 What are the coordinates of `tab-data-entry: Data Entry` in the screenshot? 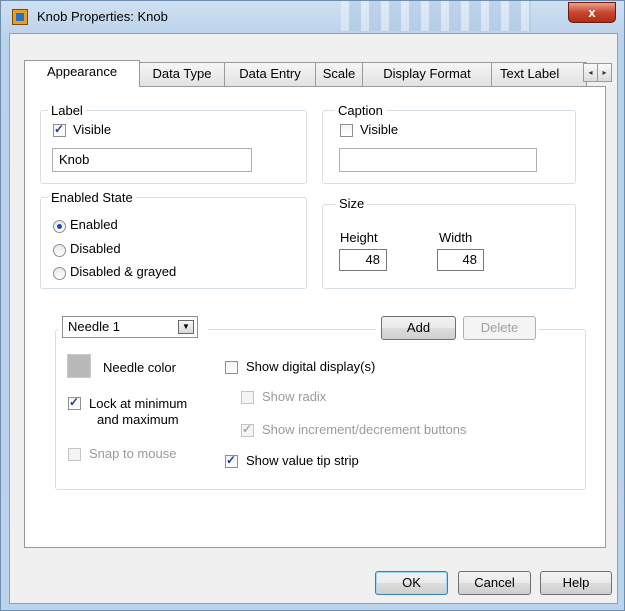 It's located at (270, 74).